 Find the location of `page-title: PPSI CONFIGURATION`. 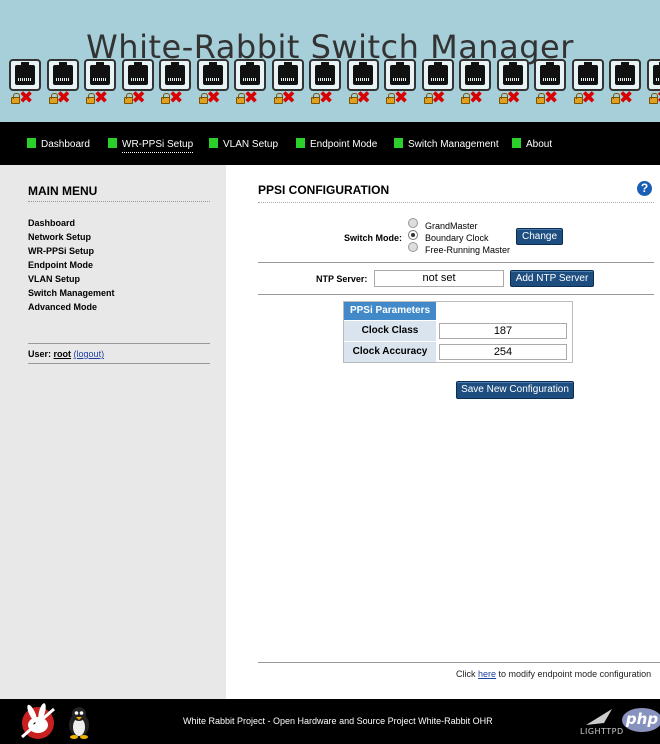

page-title: PPSI CONFIGURATION is located at coordinates (324, 190).